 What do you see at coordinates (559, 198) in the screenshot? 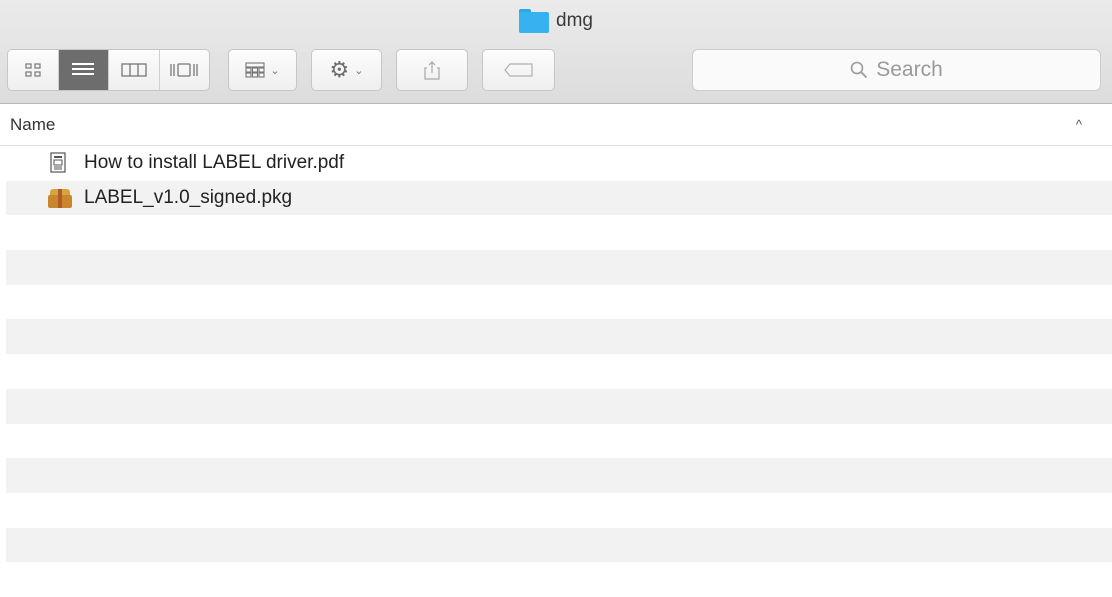
I see `list-item: LABEL_v1.0_signed.pkg` at bounding box center [559, 198].